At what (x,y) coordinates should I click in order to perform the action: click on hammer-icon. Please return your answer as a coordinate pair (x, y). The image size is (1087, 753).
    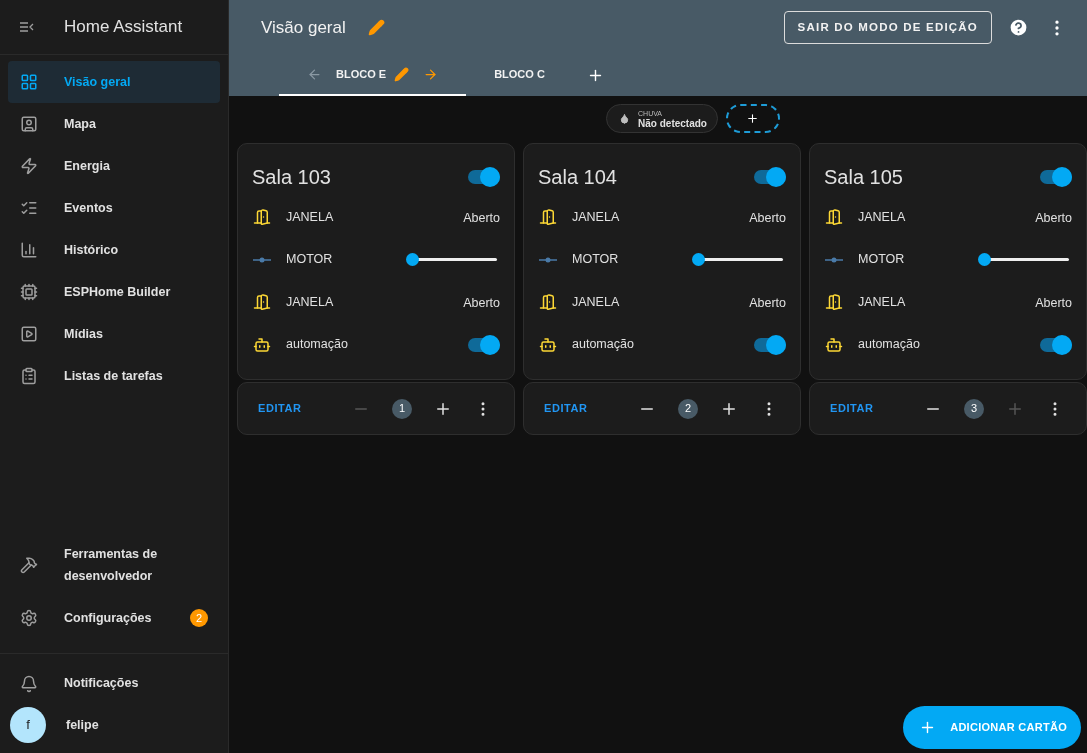
    Looking at the image, I should click on (29, 565).